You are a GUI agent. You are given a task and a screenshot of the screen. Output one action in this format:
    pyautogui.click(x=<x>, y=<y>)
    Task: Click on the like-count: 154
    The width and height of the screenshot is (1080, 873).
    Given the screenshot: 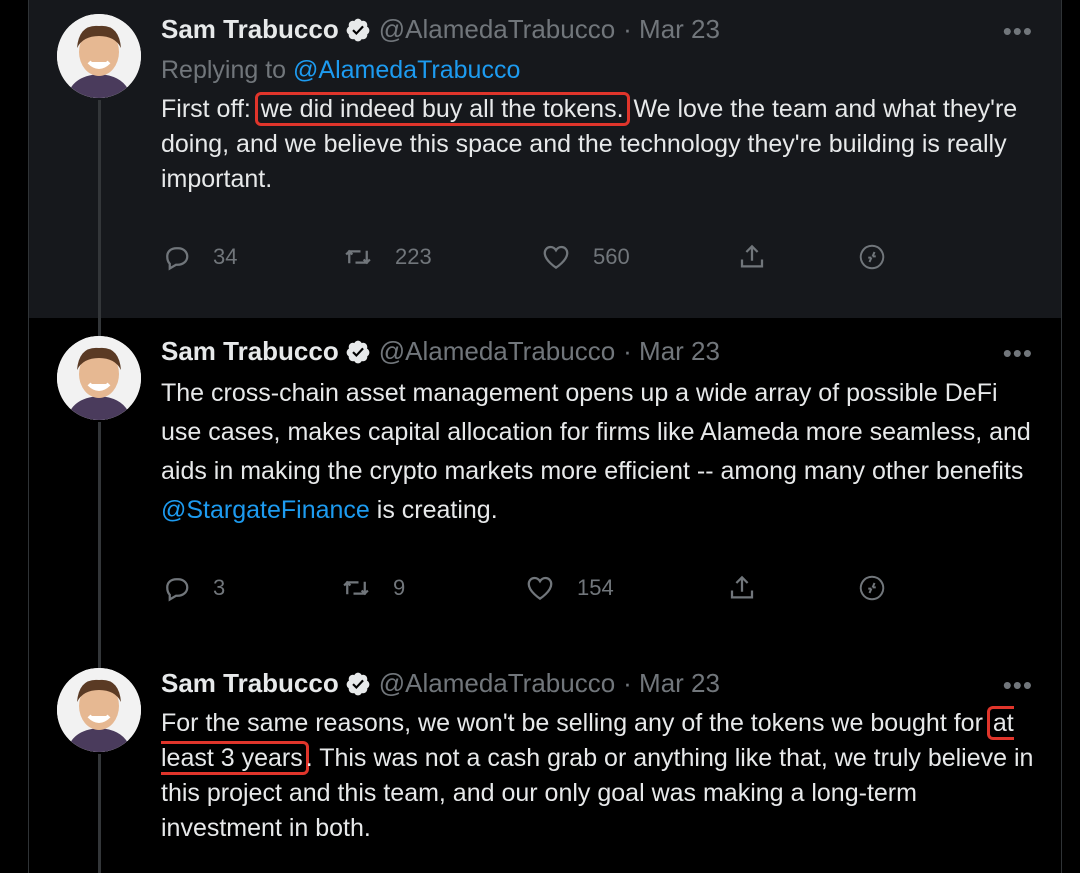 What is the action you would take?
    pyautogui.click(x=595, y=587)
    